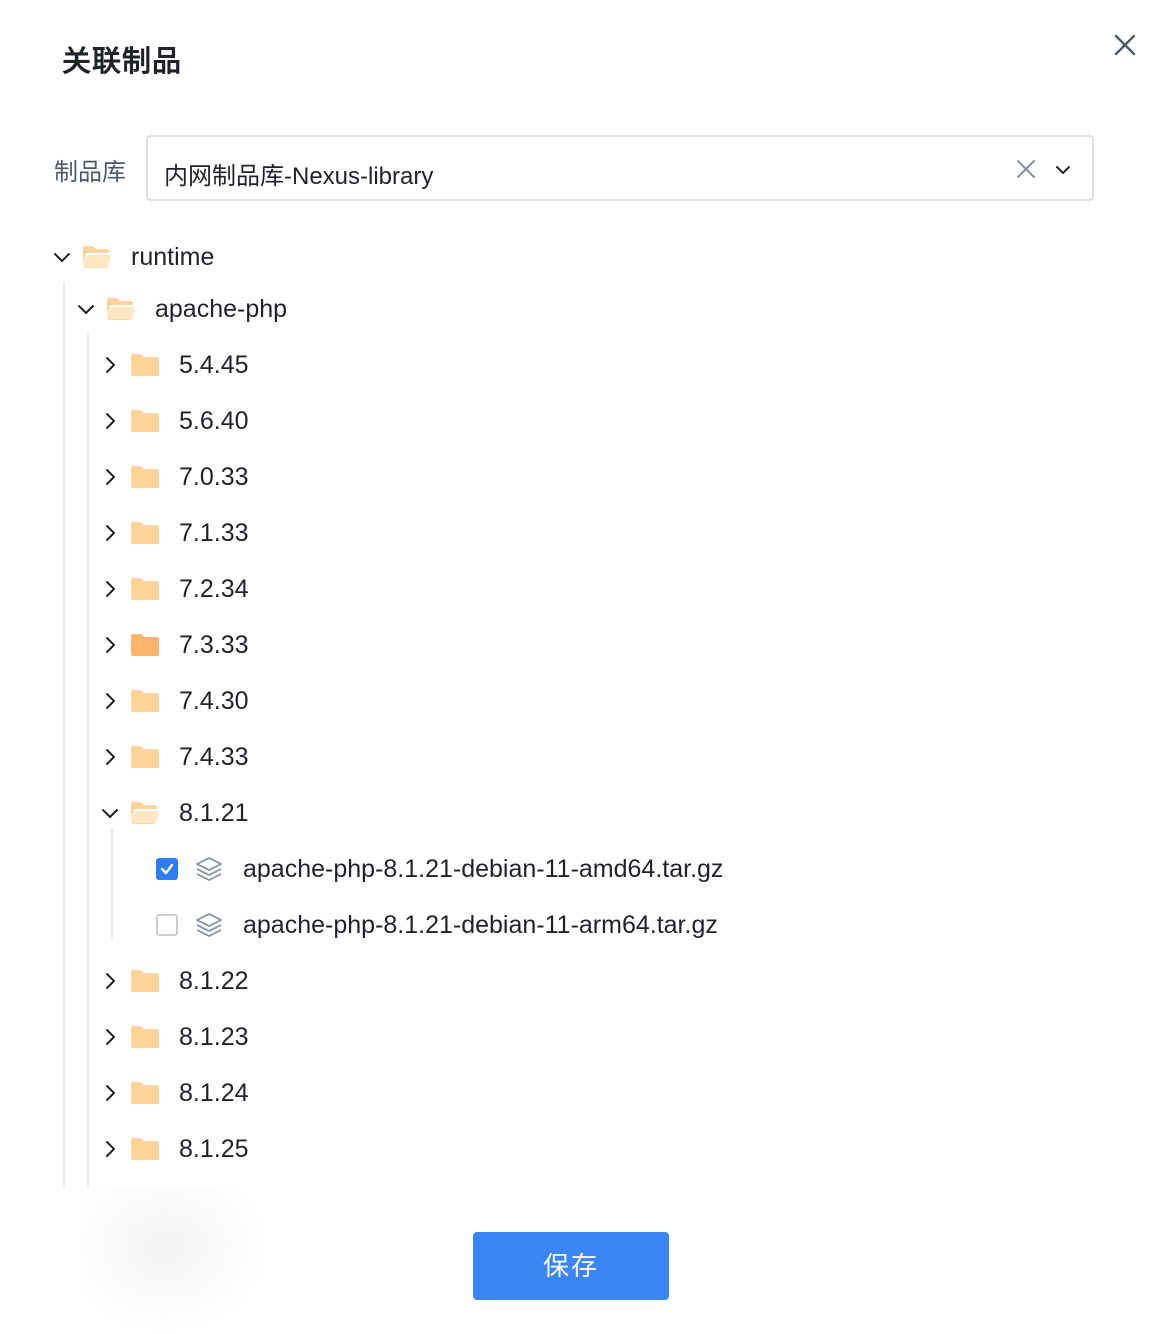 The width and height of the screenshot is (1150, 1334). What do you see at coordinates (575, 477) in the screenshot?
I see `tree-node-version: 7.0.33` at bounding box center [575, 477].